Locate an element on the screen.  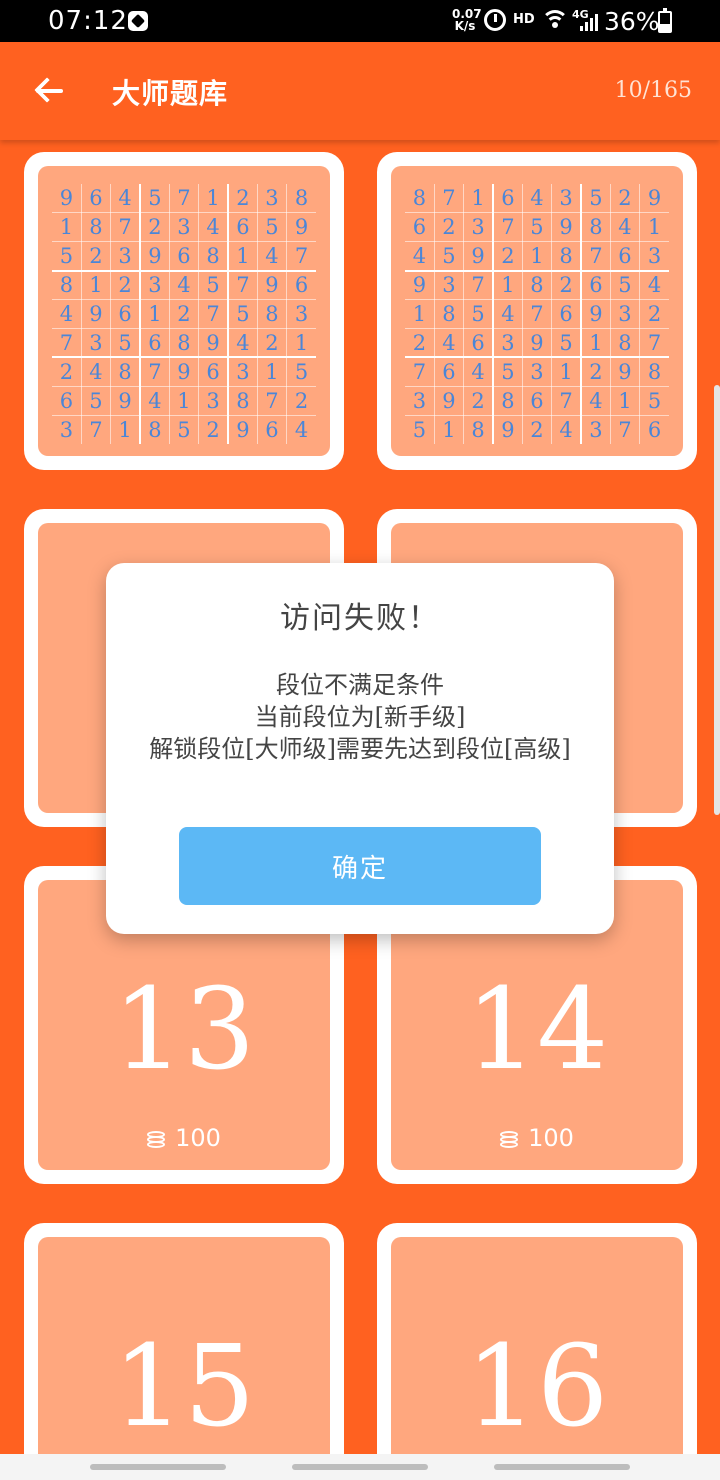
dialog-message: 段位不满足条件 当前段位为[新手级] 解锁段位[大师级]需要先达到段位[高级] is located at coordinates (360, 717).